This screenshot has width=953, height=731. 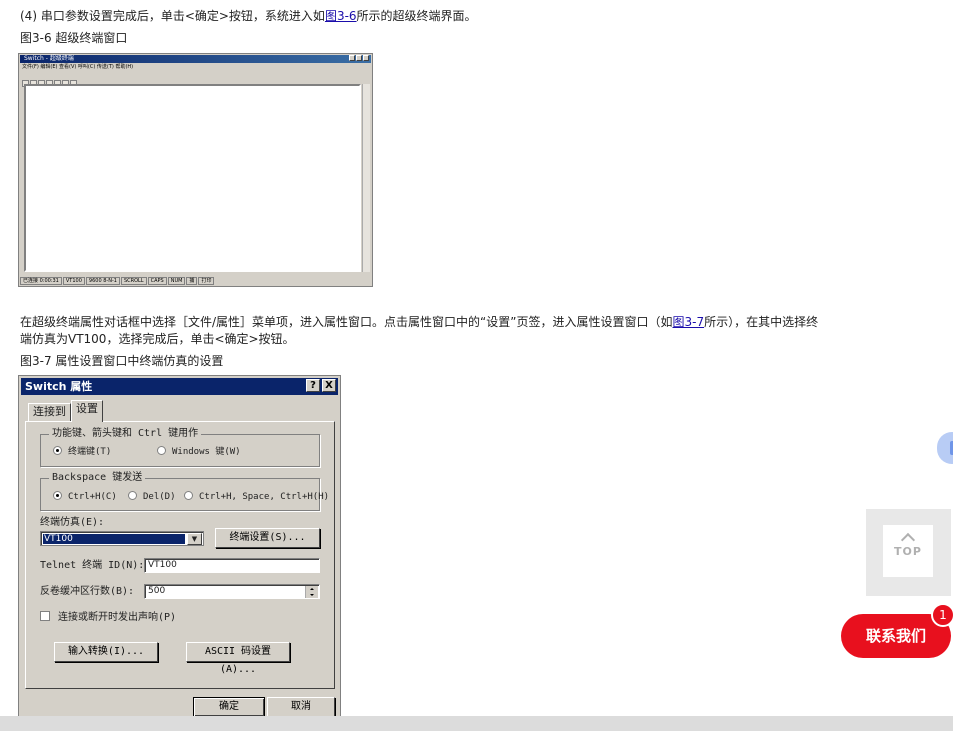 What do you see at coordinates (341, 16) in the screenshot?
I see `fig36-link: 图3-6` at bounding box center [341, 16].